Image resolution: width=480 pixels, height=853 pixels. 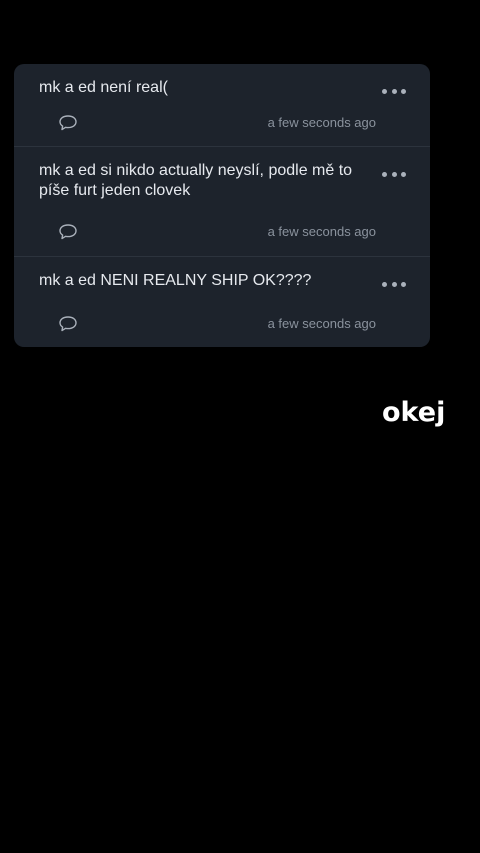 What do you see at coordinates (175, 280) in the screenshot?
I see `comment-text: mk a ed NENI REALNY SHIP OK????` at bounding box center [175, 280].